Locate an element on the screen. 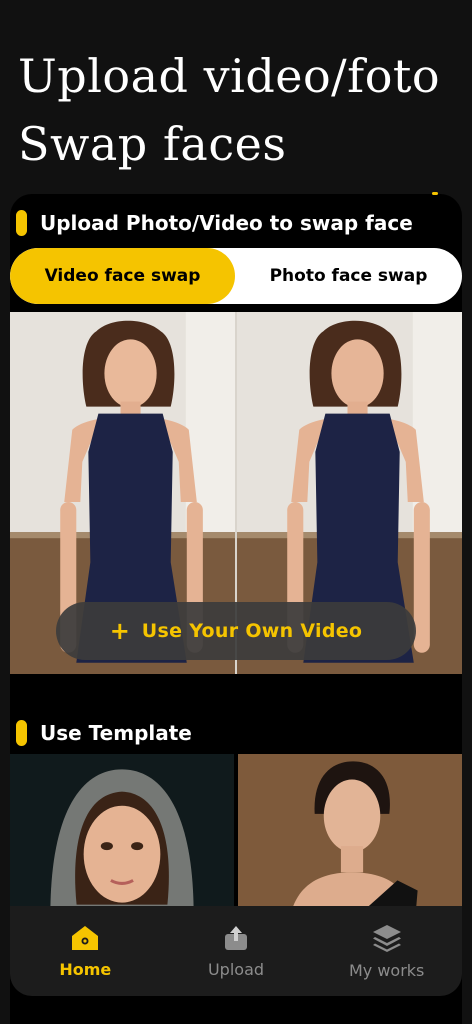  upload-icon is located at coordinates (236, 937).